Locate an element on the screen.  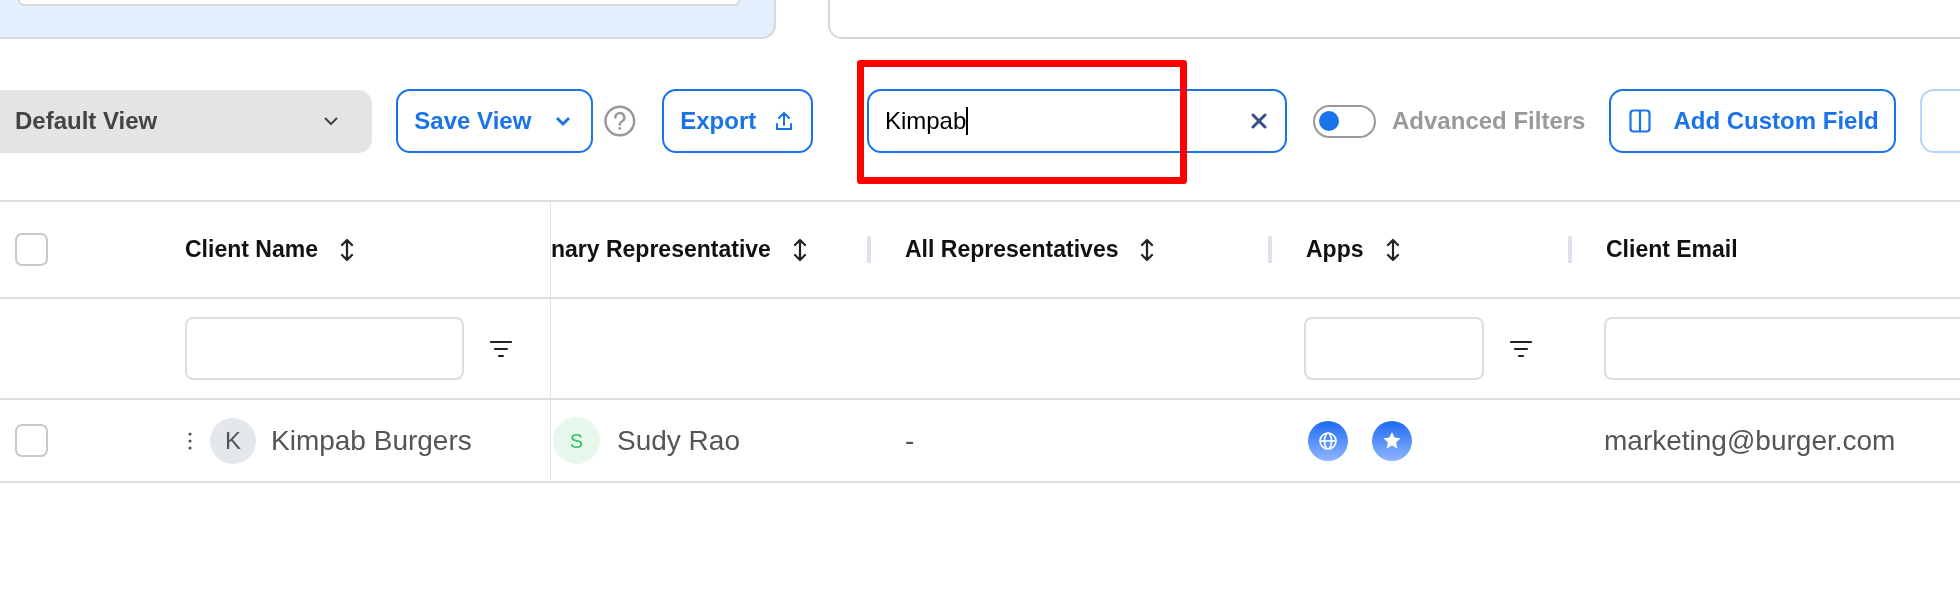
columns-icon is located at coordinates (1640, 121).